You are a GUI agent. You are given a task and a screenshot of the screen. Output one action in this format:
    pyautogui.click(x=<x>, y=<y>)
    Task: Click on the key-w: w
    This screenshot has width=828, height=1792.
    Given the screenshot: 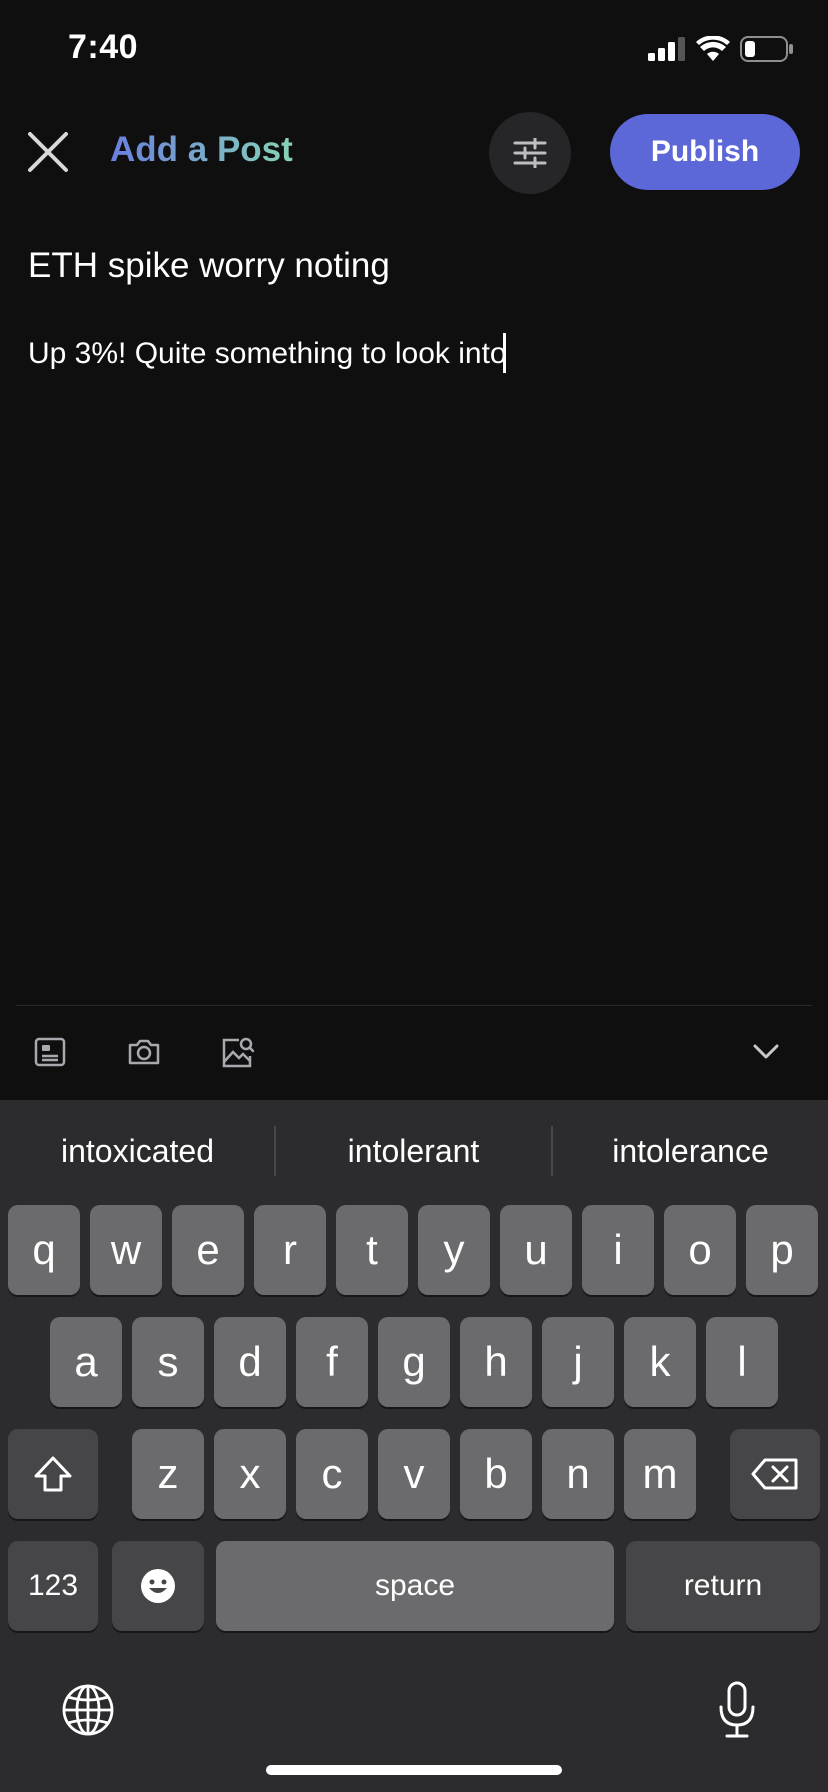 What is the action you would take?
    pyautogui.click(x=126, y=1250)
    